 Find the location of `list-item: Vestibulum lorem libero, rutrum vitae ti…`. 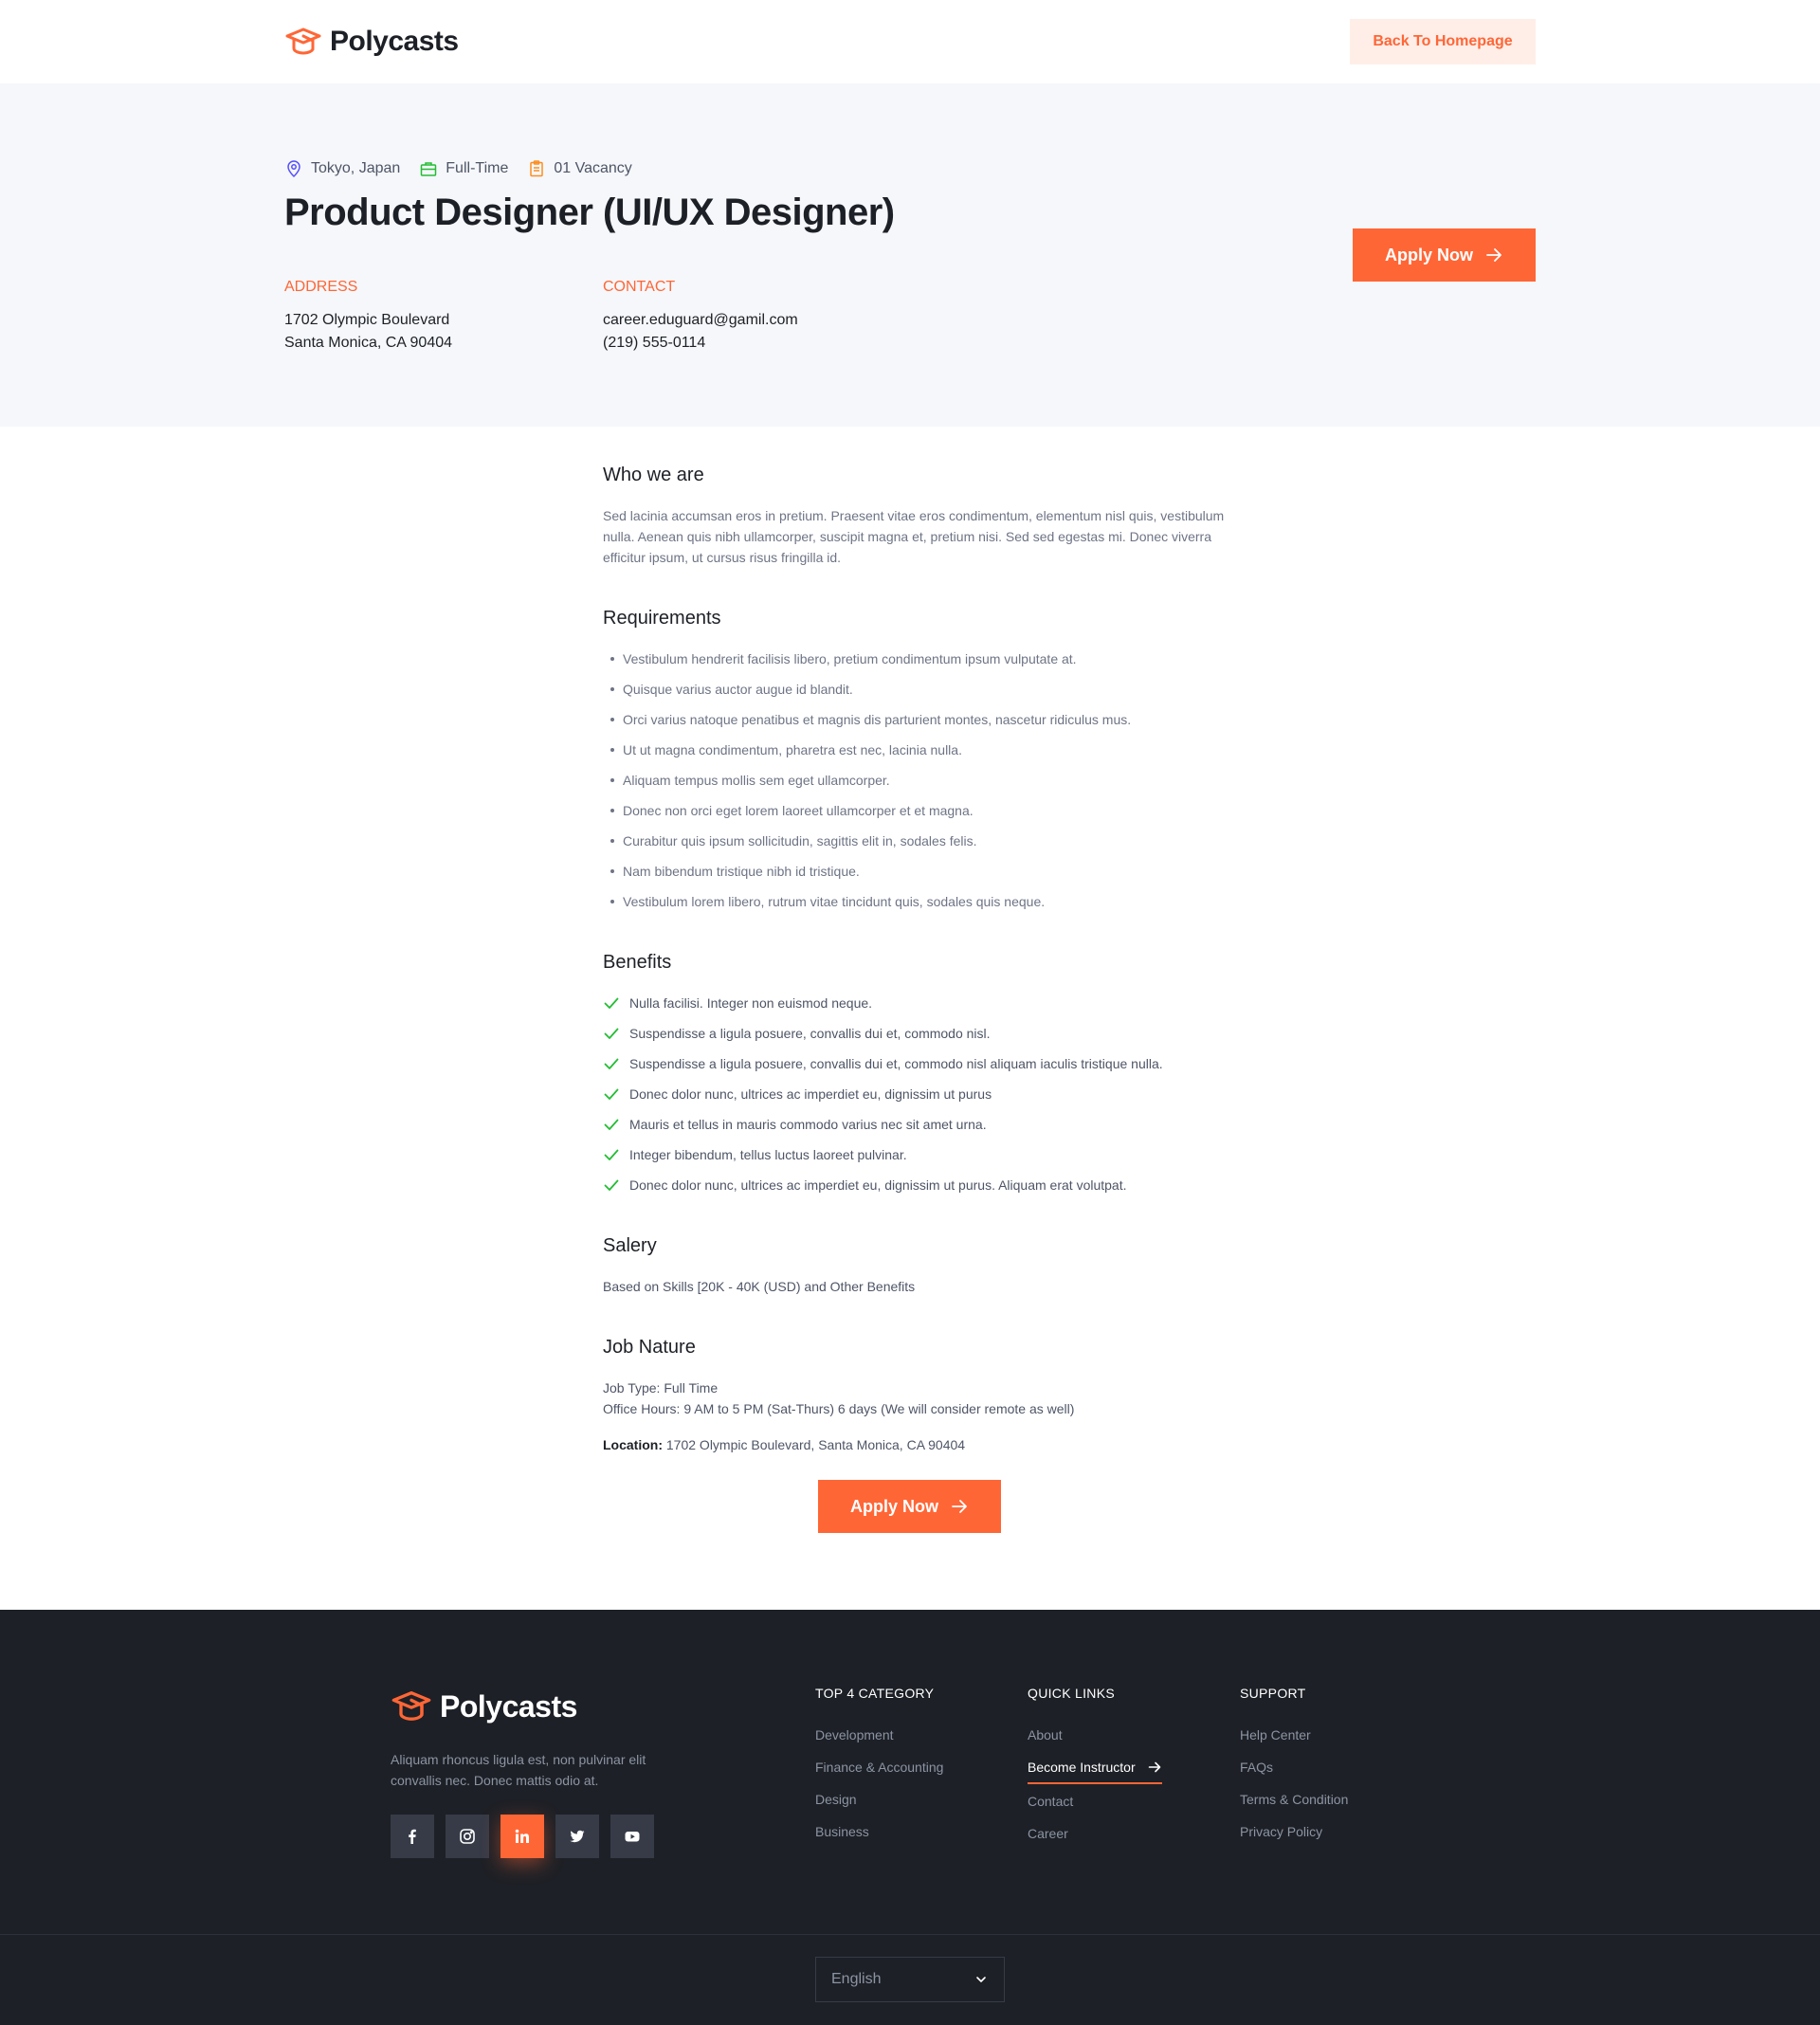

list-item: Vestibulum lorem libero, rutrum vitae ti… is located at coordinates (915, 901).